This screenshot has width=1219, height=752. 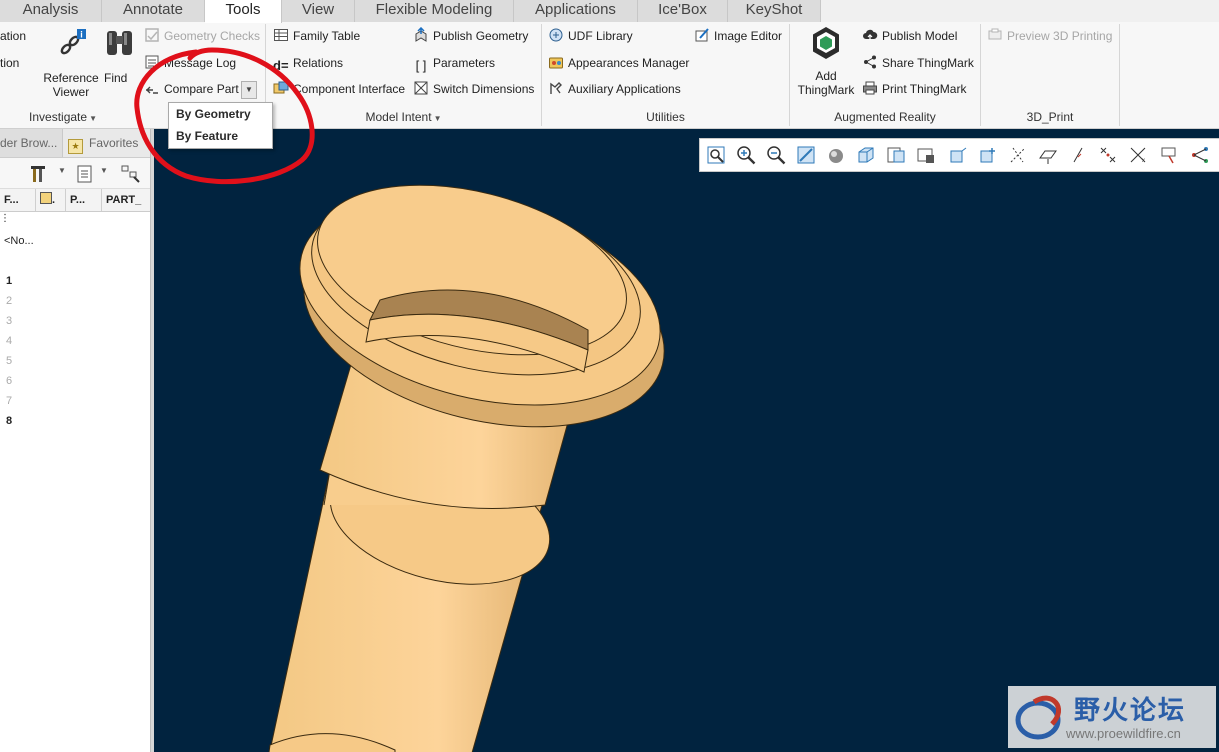 I want to click on view-manager-icon, so click(x=896, y=155).